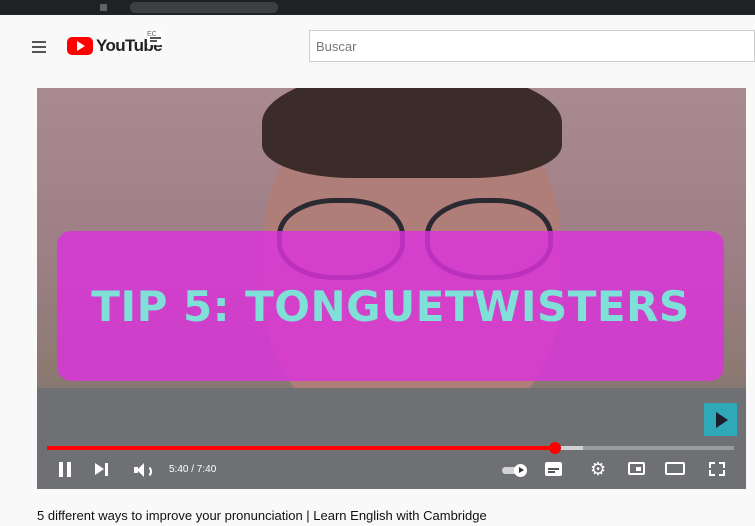  I want to click on next-video-button, so click(720, 419).